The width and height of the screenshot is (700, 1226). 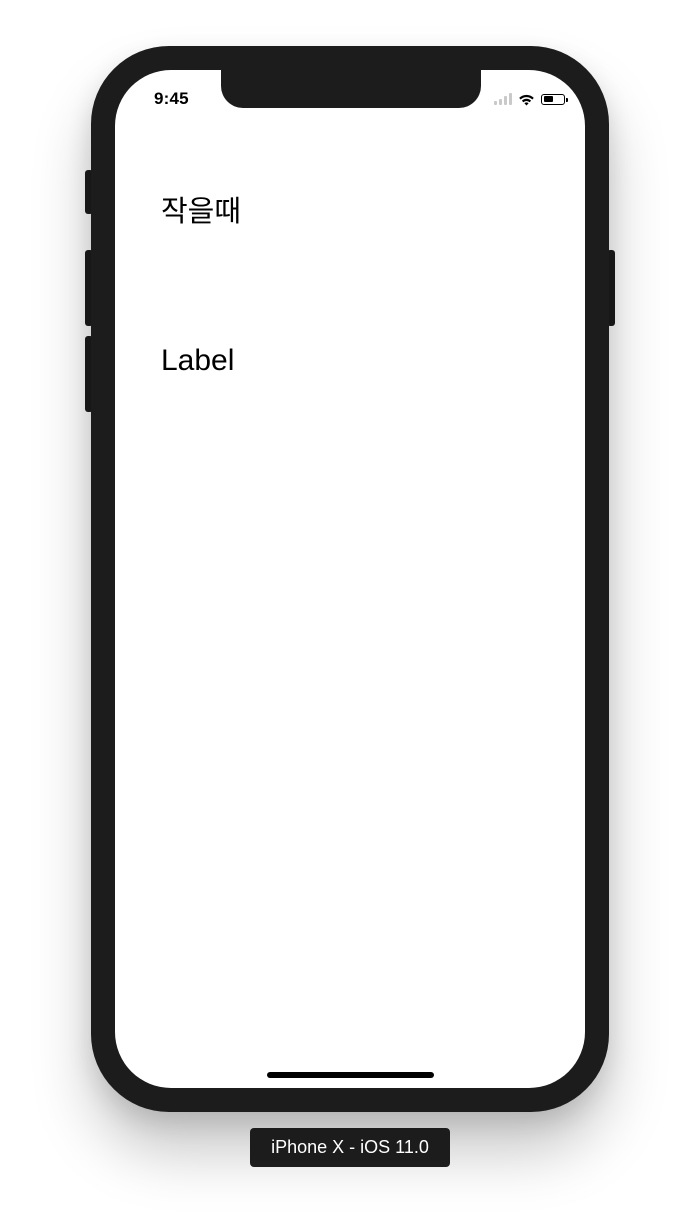 I want to click on battery-icon, so click(x=554, y=99).